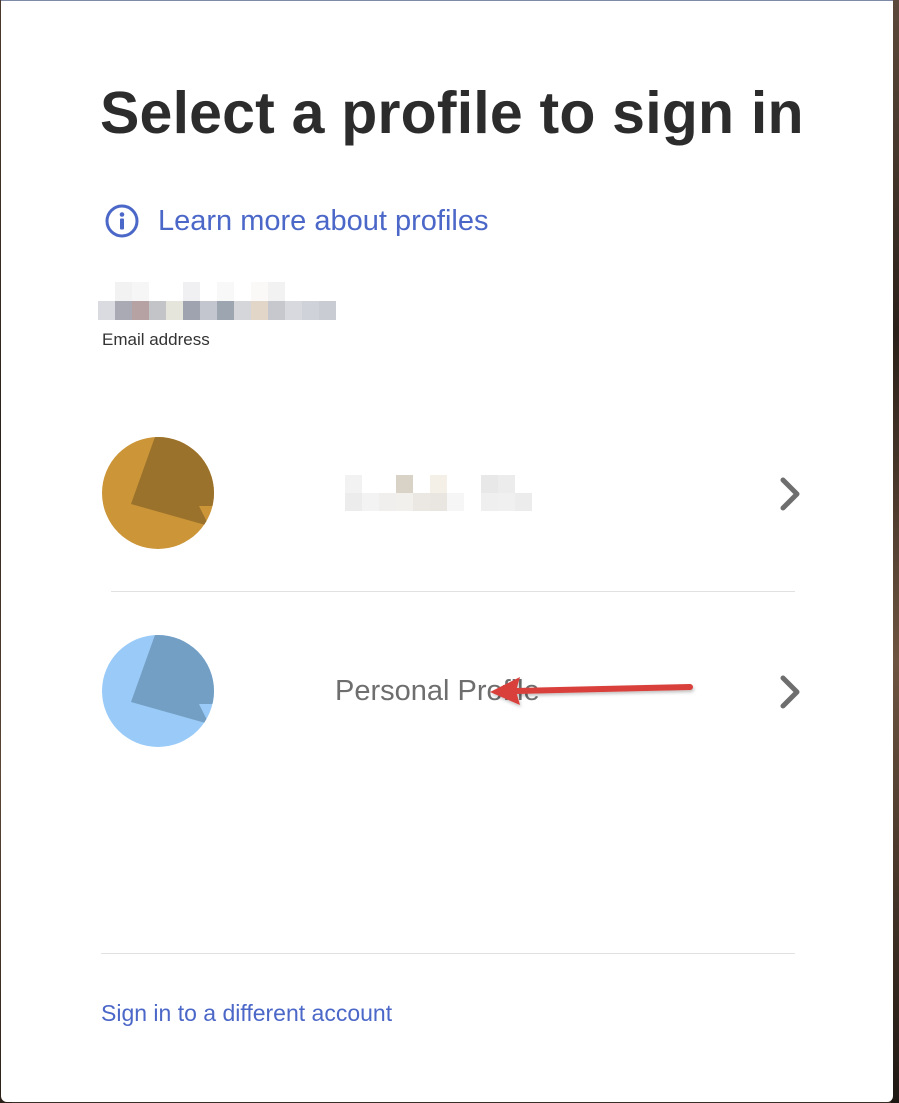 This screenshot has height=1103, width=899. I want to click on sign-in-different-account-link: Sign in to a different account, so click(246, 1013).